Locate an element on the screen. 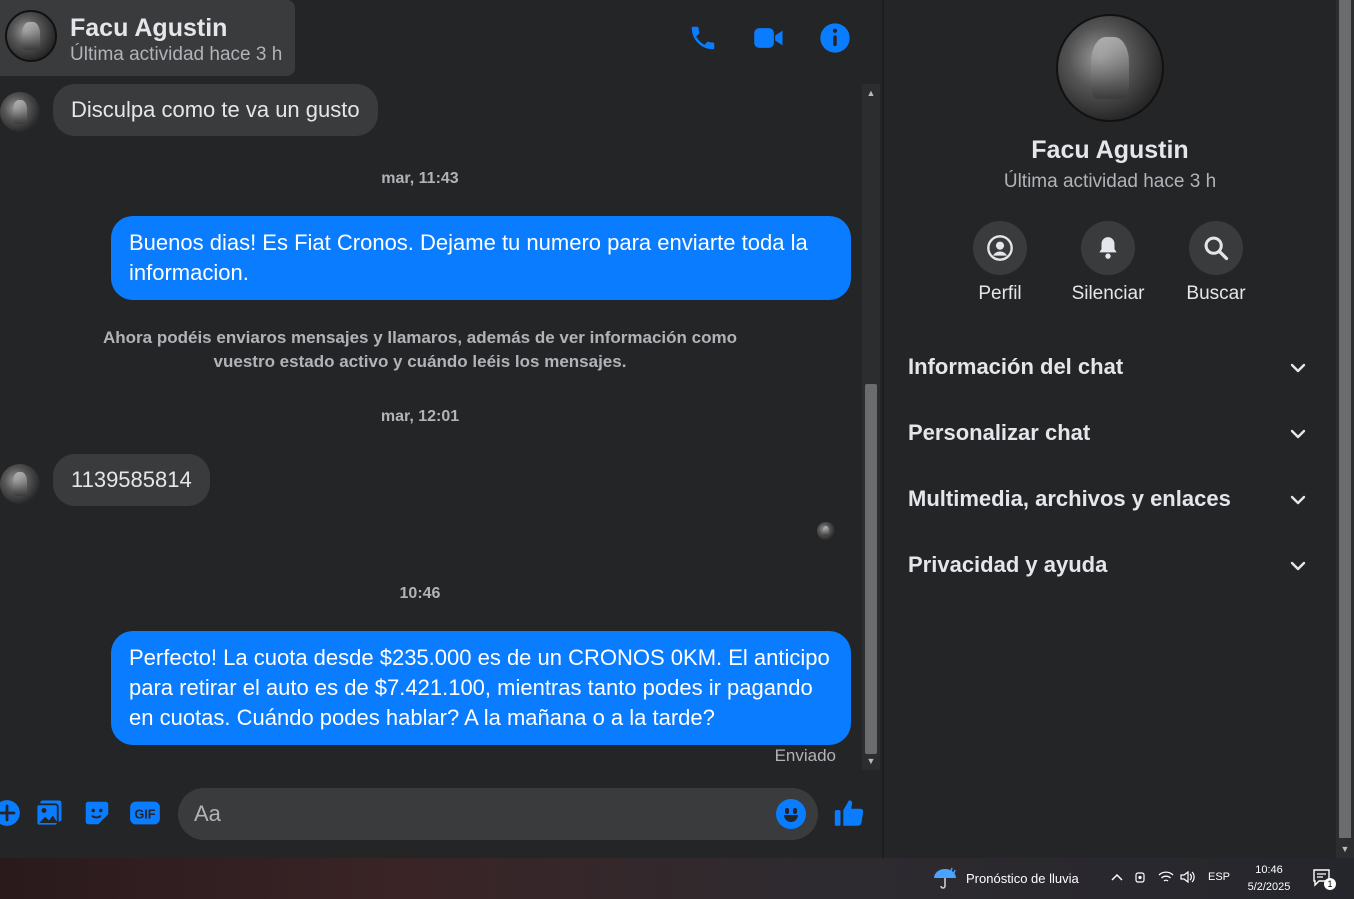  gif-icon: GIF is located at coordinates (145, 813).